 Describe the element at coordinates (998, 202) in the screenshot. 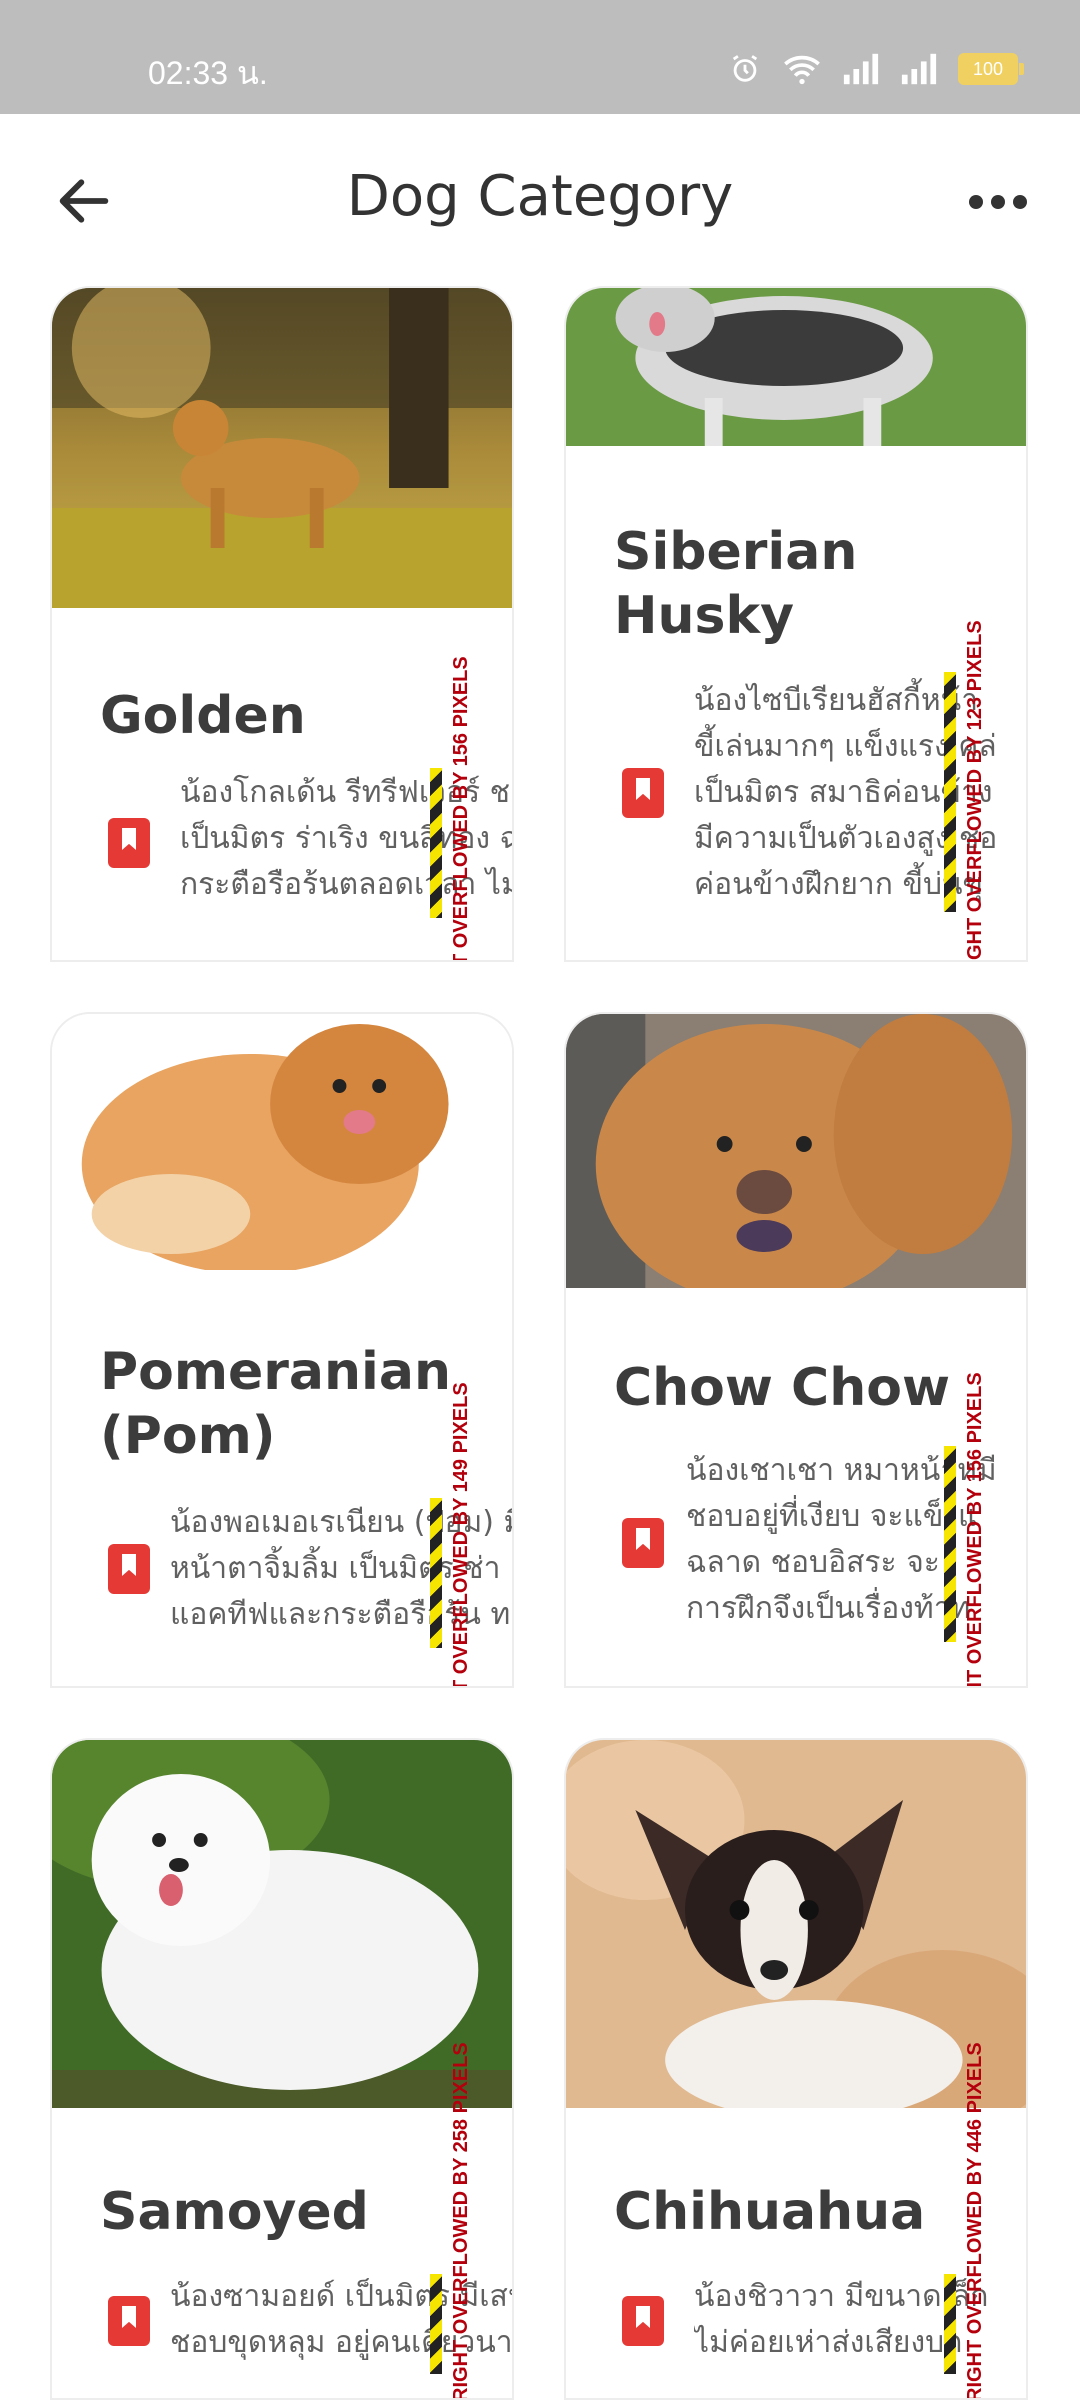

I see `more-horizontal-icon` at that location.